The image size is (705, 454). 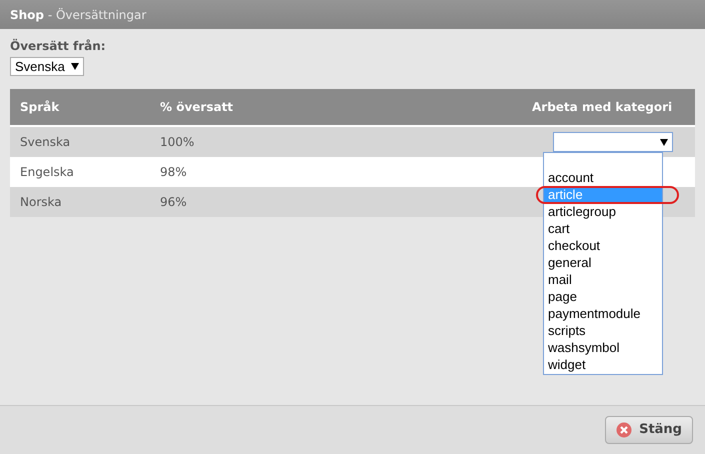 What do you see at coordinates (649, 430) in the screenshot?
I see `close-button: Stäng` at bounding box center [649, 430].